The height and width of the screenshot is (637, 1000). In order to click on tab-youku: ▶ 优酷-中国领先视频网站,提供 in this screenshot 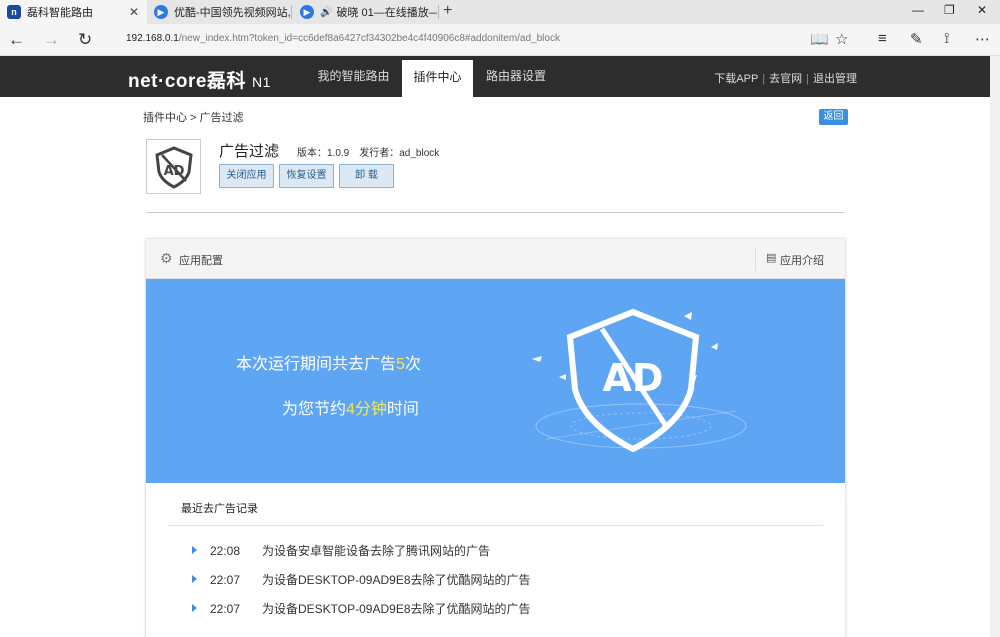, I will do `click(219, 12)`.